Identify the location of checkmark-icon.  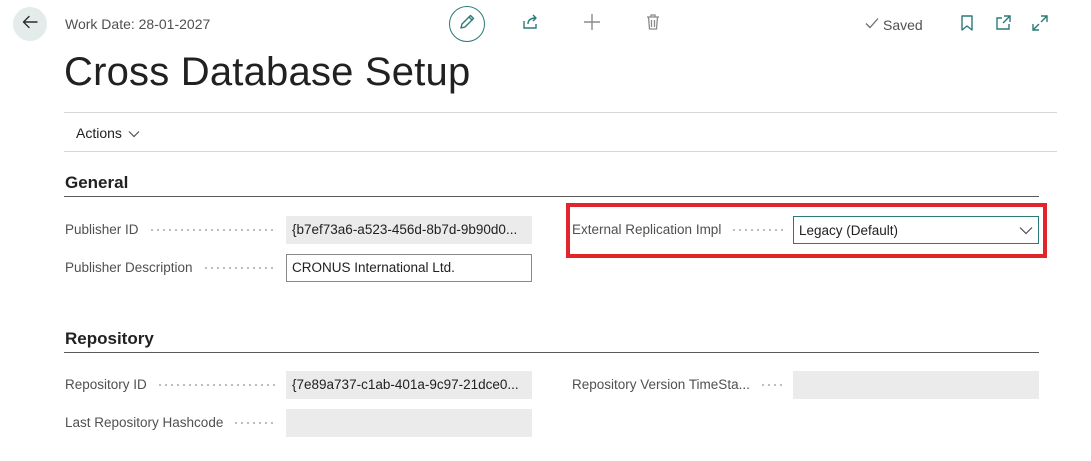
(872, 24).